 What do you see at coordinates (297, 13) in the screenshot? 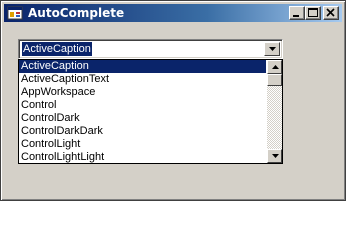
I see `minimize-button` at bounding box center [297, 13].